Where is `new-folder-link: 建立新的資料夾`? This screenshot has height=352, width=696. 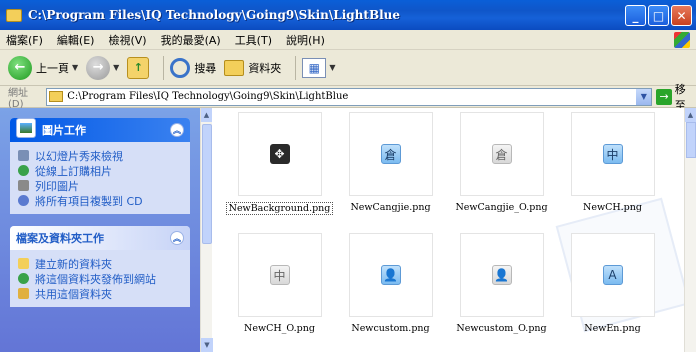
new-folder-link: 建立新的資料夾 is located at coordinates (100, 263).